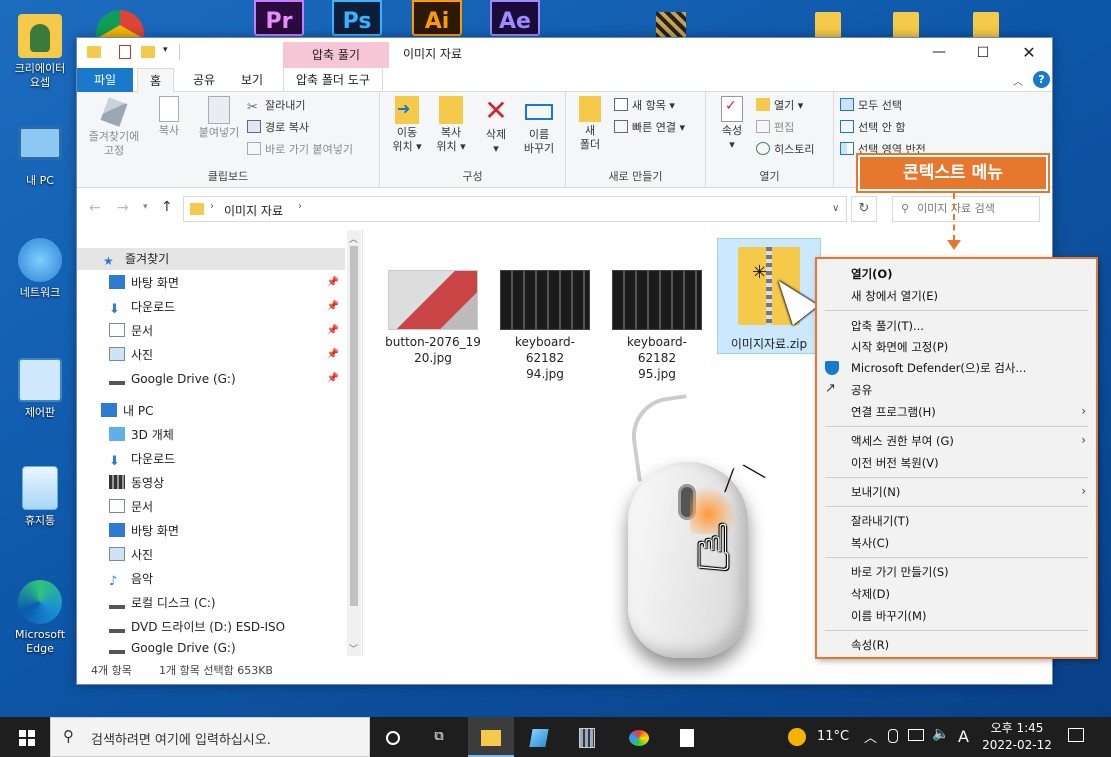  I want to click on file-item: button-2076_19 20.jpg, so click(433, 318).